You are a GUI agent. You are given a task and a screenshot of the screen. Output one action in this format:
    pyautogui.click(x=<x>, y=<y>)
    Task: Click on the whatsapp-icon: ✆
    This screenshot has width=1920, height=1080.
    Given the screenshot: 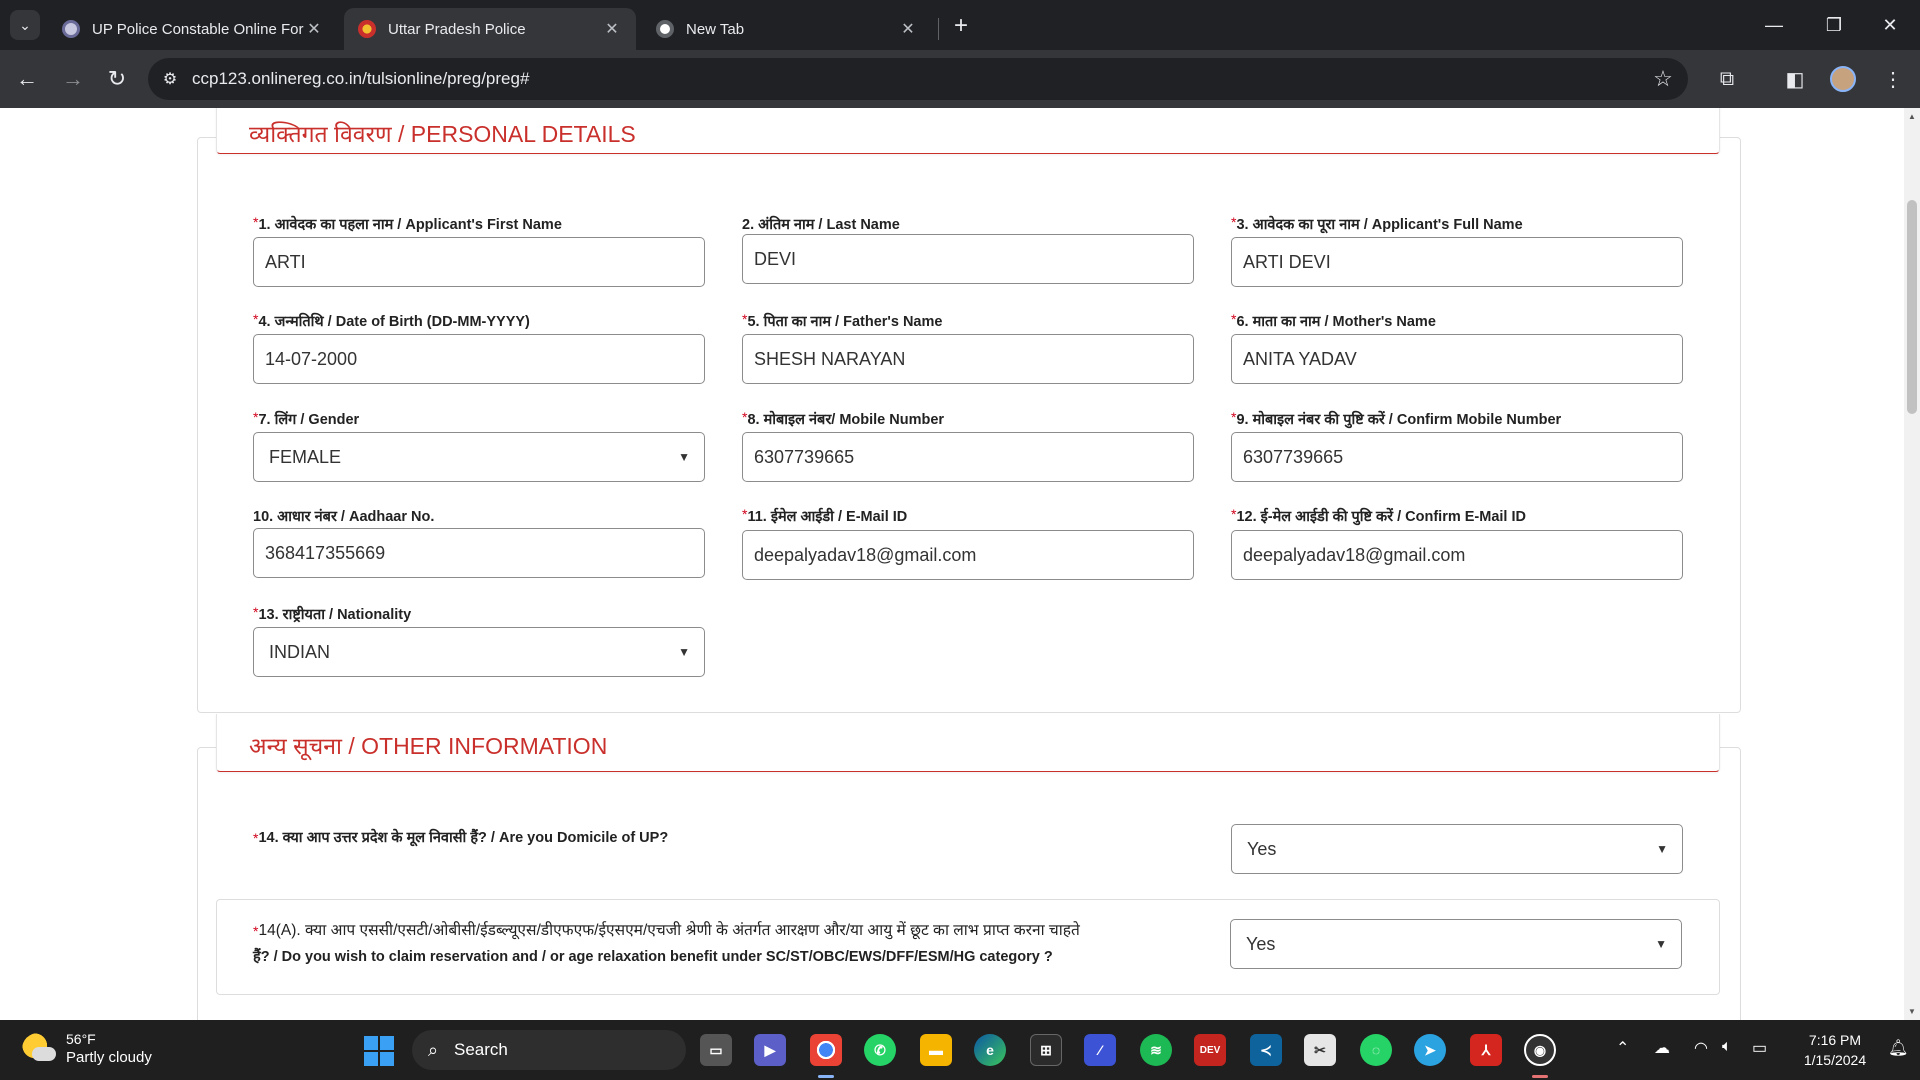 What is the action you would take?
    pyautogui.click(x=880, y=1050)
    